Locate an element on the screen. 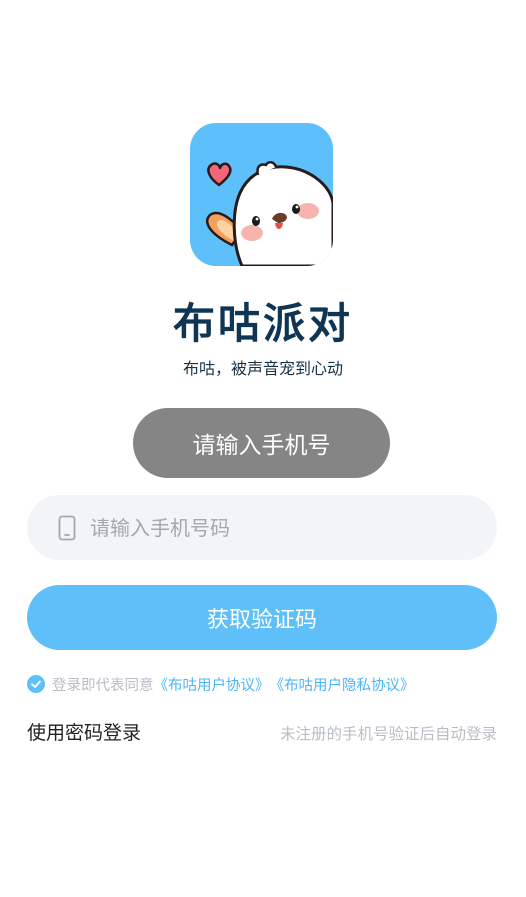 The width and height of the screenshot is (526, 897). phone-field-container is located at coordinates (262, 527).